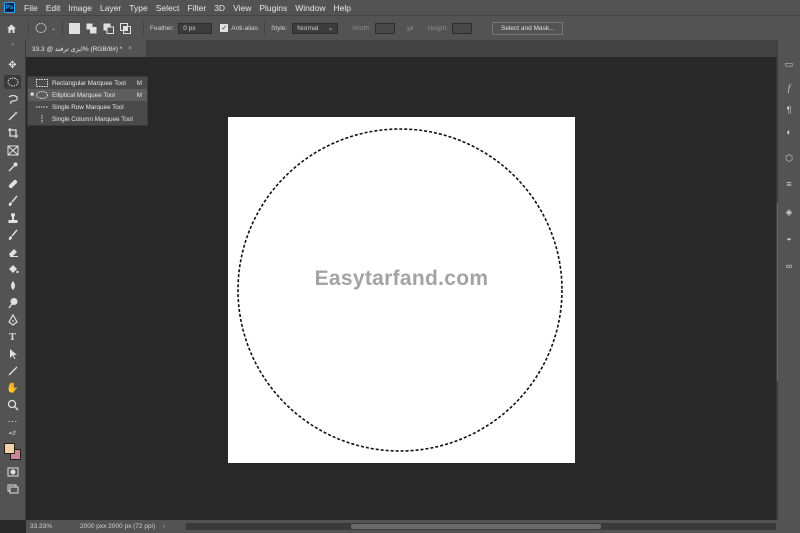 The height and width of the screenshot is (533, 800). I want to click on menu-select: Select, so click(168, 8).